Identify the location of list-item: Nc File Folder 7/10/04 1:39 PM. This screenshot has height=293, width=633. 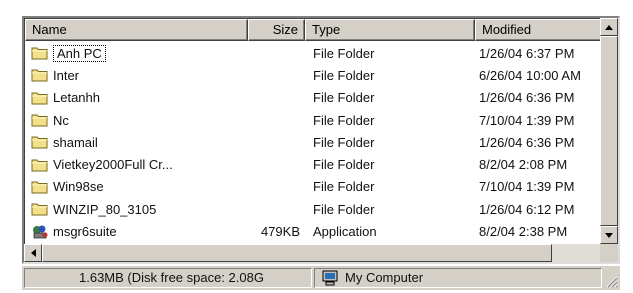
(313, 120).